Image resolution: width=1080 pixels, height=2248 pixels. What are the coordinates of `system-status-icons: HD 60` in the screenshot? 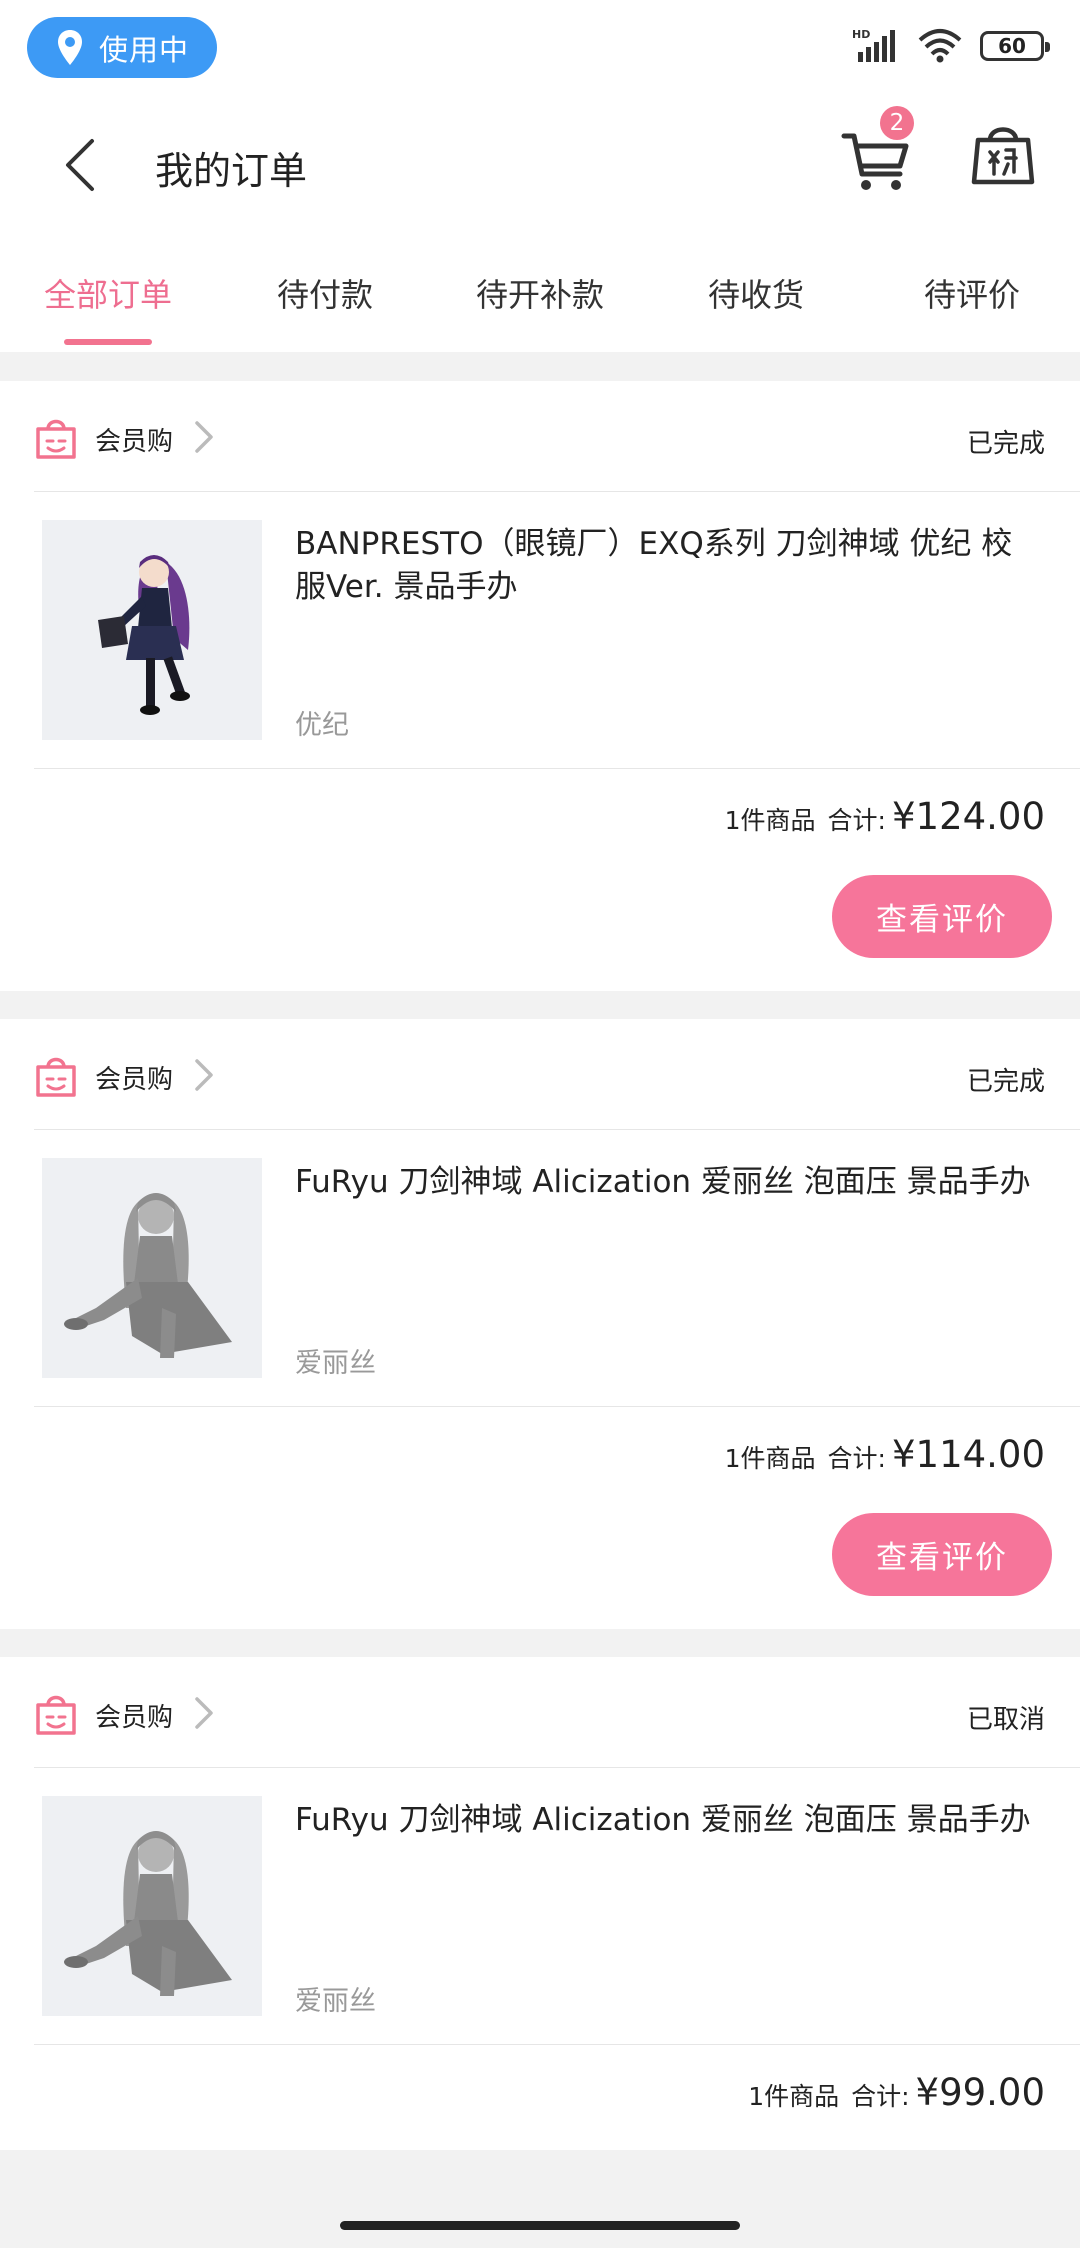 It's located at (951, 46).